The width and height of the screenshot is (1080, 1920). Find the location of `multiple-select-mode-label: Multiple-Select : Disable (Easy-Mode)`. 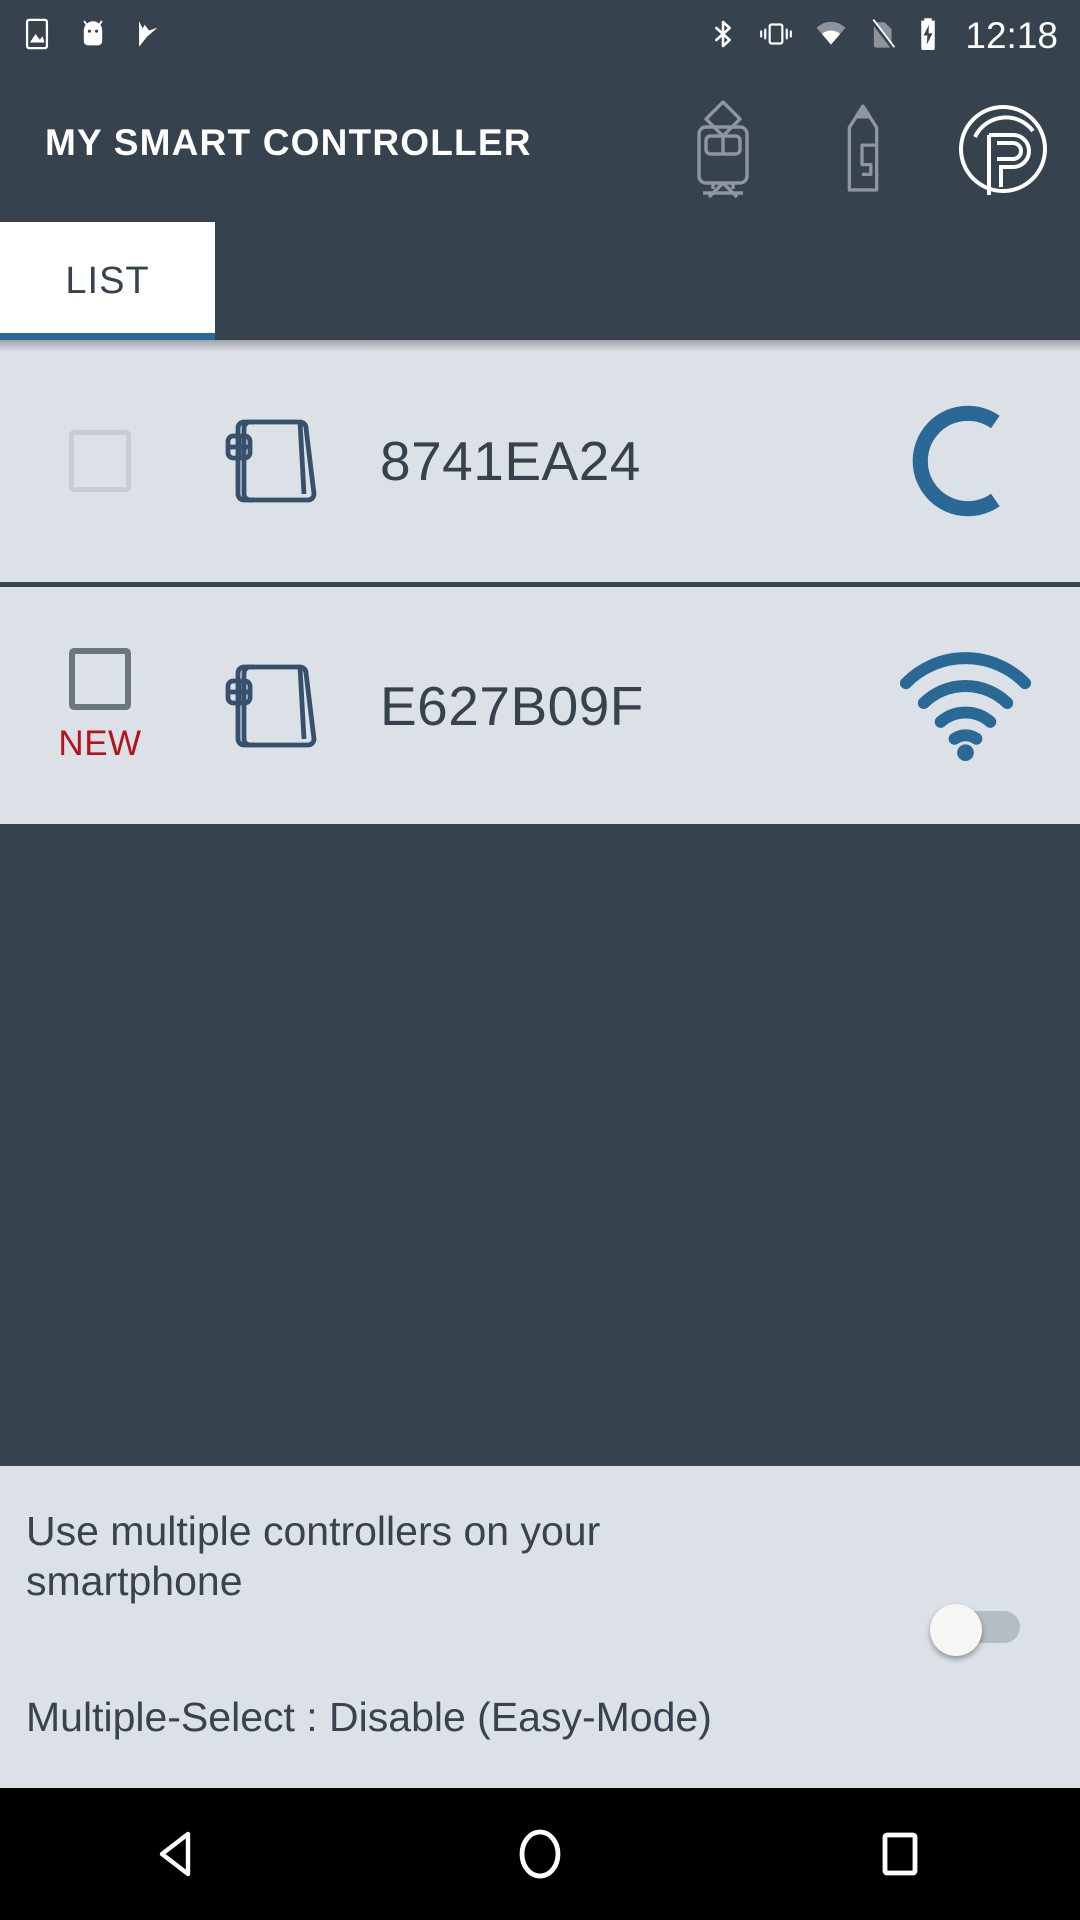

multiple-select-mode-label: Multiple-Select : Disable (Easy-Mode) is located at coordinates (369, 1717).